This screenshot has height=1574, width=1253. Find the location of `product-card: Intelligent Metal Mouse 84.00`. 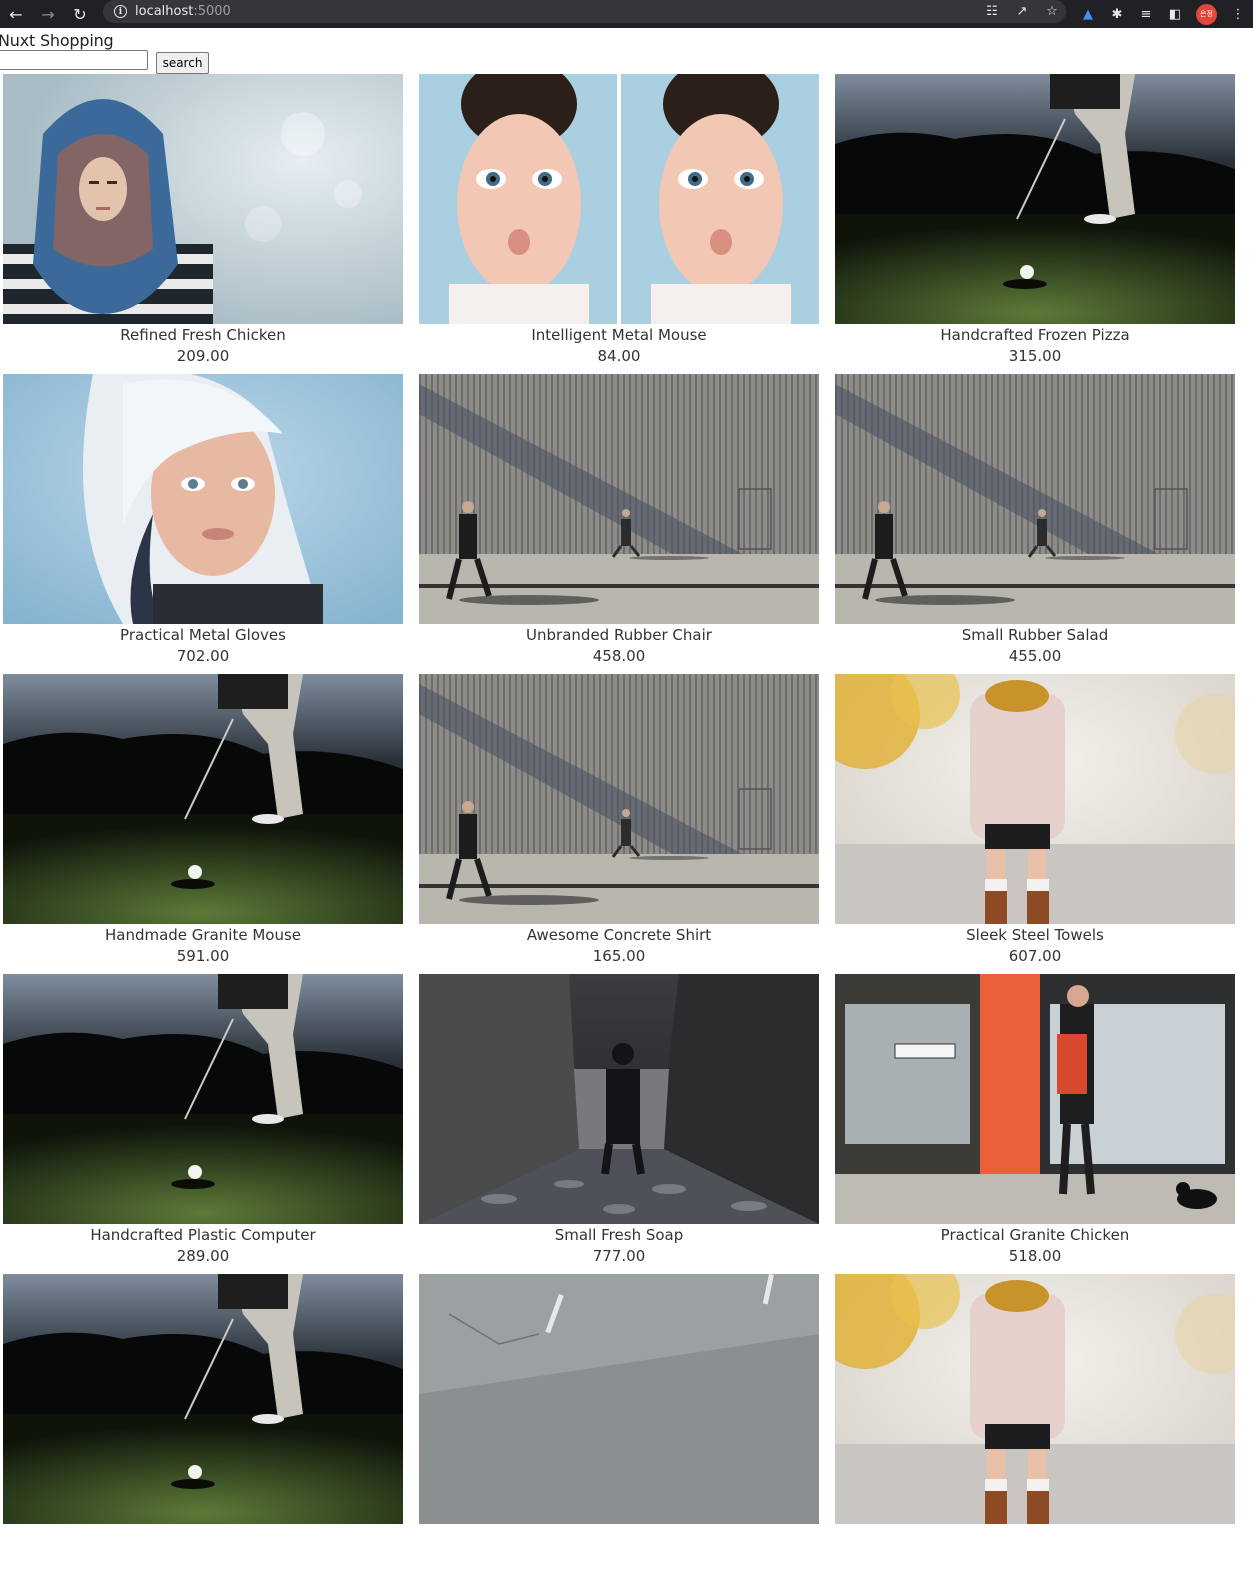

product-card: Intelligent Metal Mouse 84.00 is located at coordinates (619, 224).